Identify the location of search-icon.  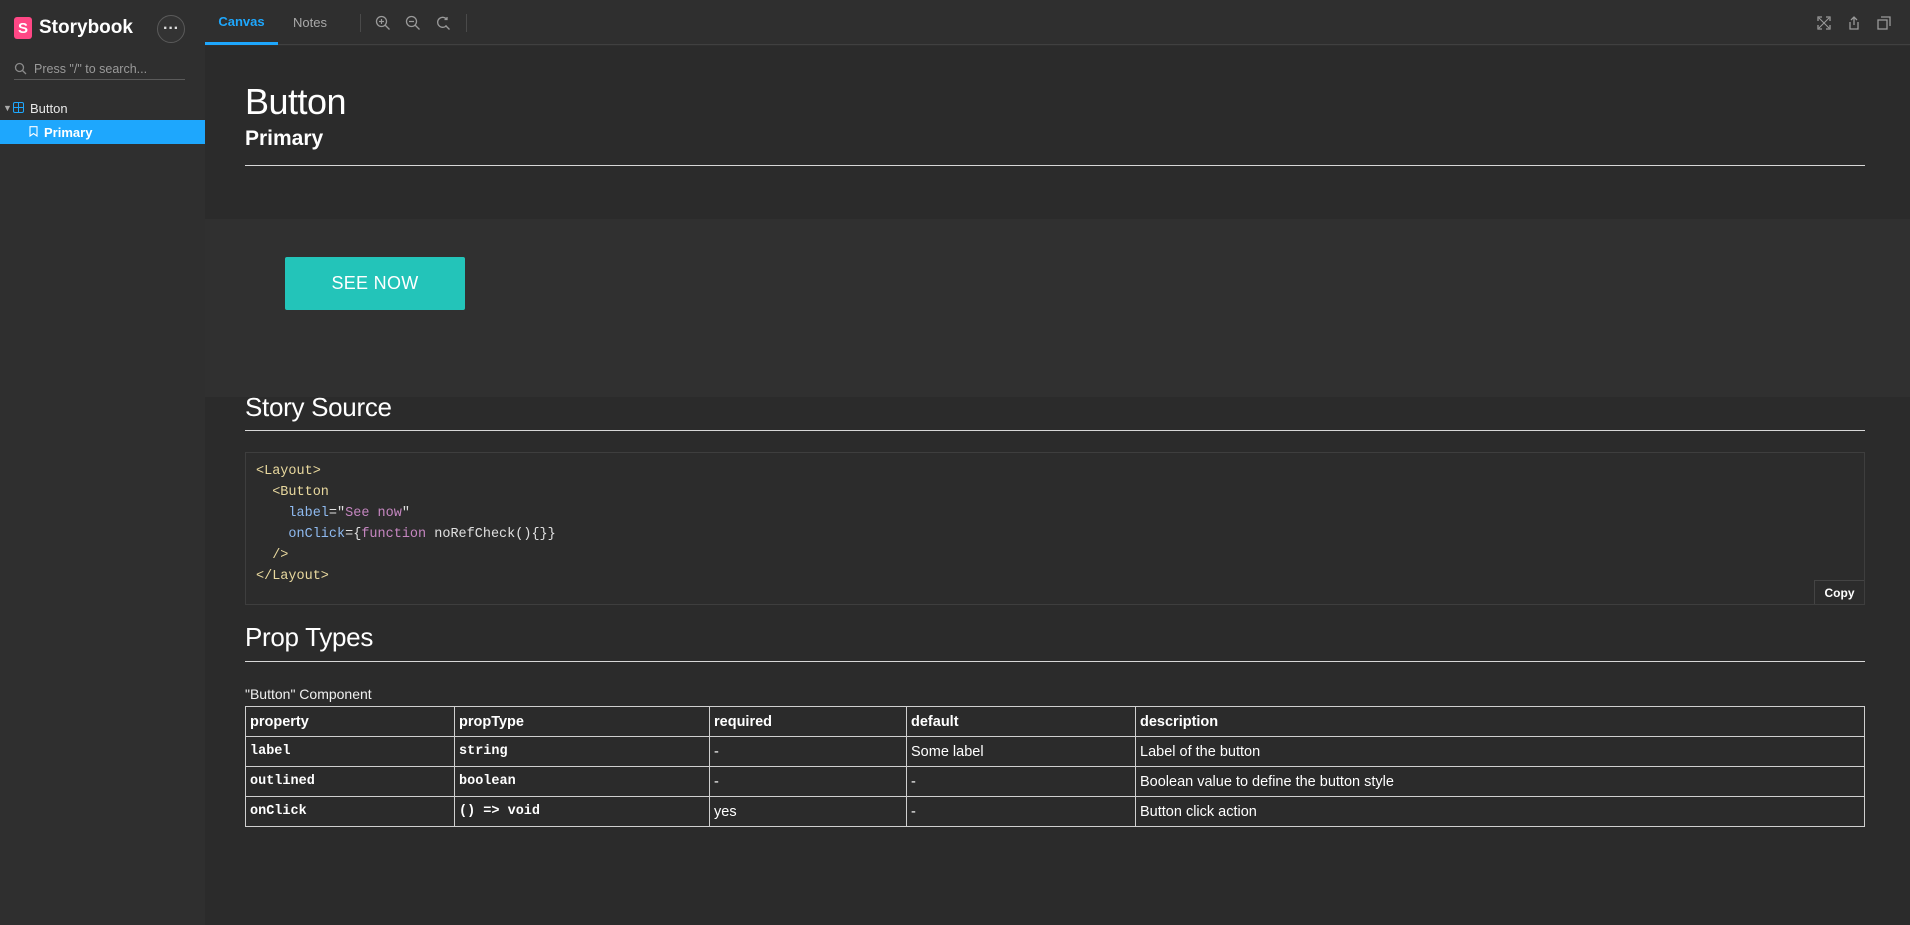
(21, 69).